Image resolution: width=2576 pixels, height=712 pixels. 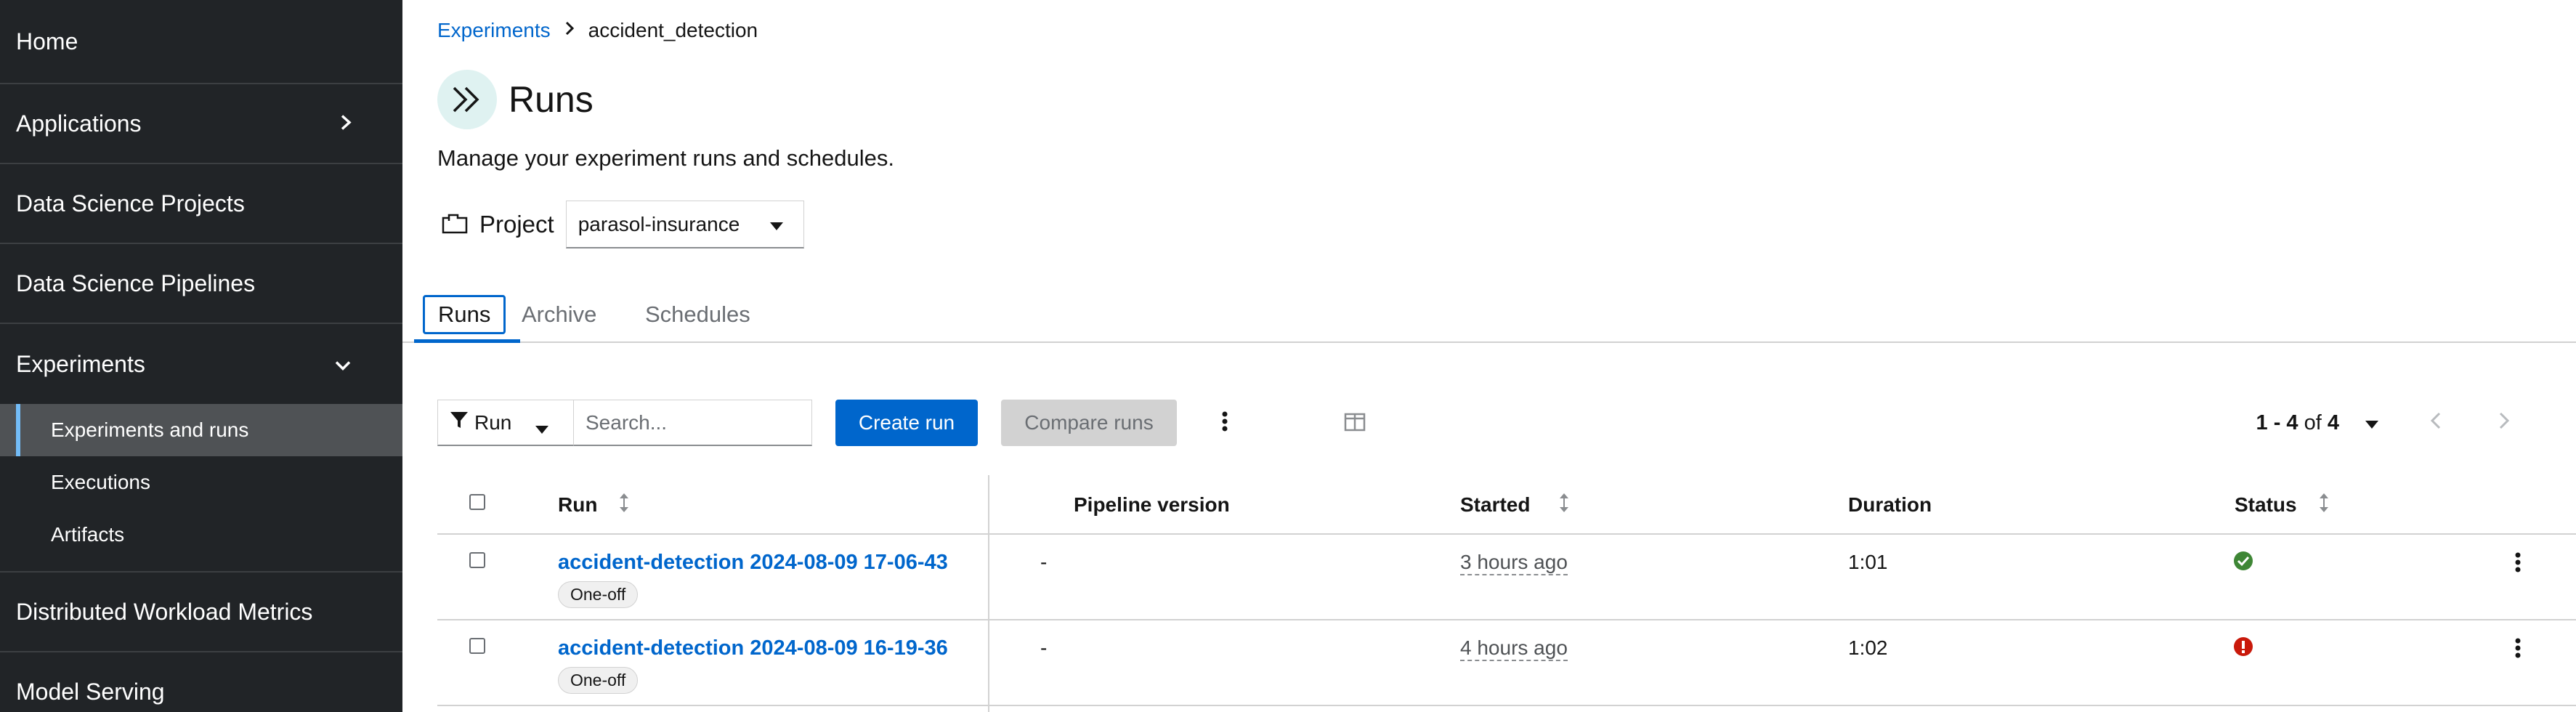 What do you see at coordinates (753, 563) in the screenshot?
I see `run-name-link: accident-detection 2024-08-09 17-06-43` at bounding box center [753, 563].